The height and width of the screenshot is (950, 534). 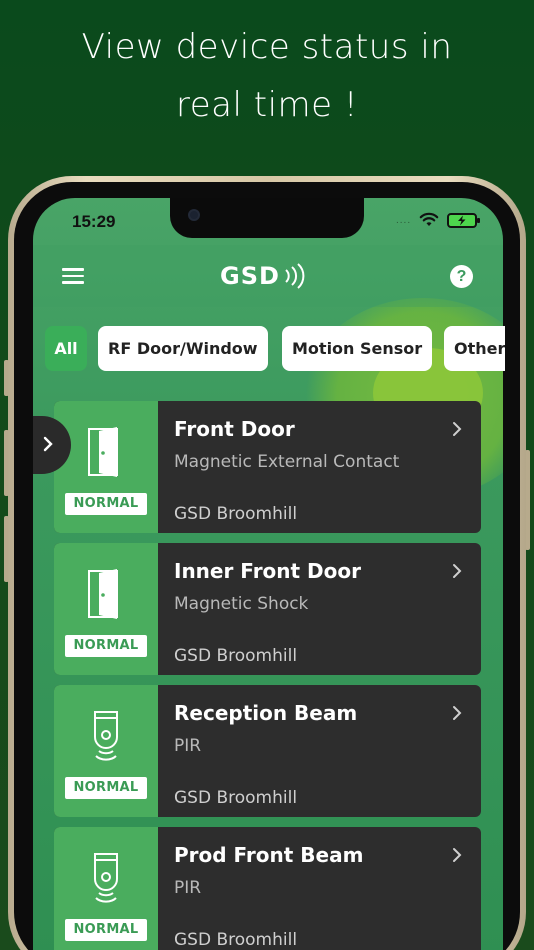 What do you see at coordinates (267, 105) in the screenshot?
I see `promo-line-2: real time !` at bounding box center [267, 105].